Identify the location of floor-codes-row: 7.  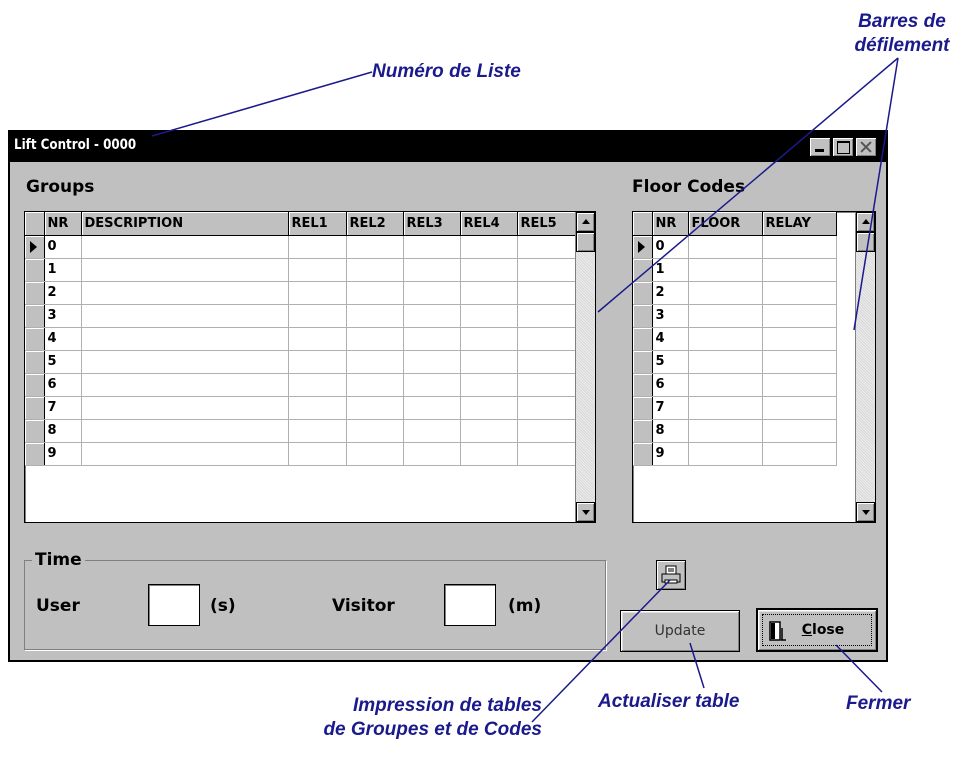
(735, 408).